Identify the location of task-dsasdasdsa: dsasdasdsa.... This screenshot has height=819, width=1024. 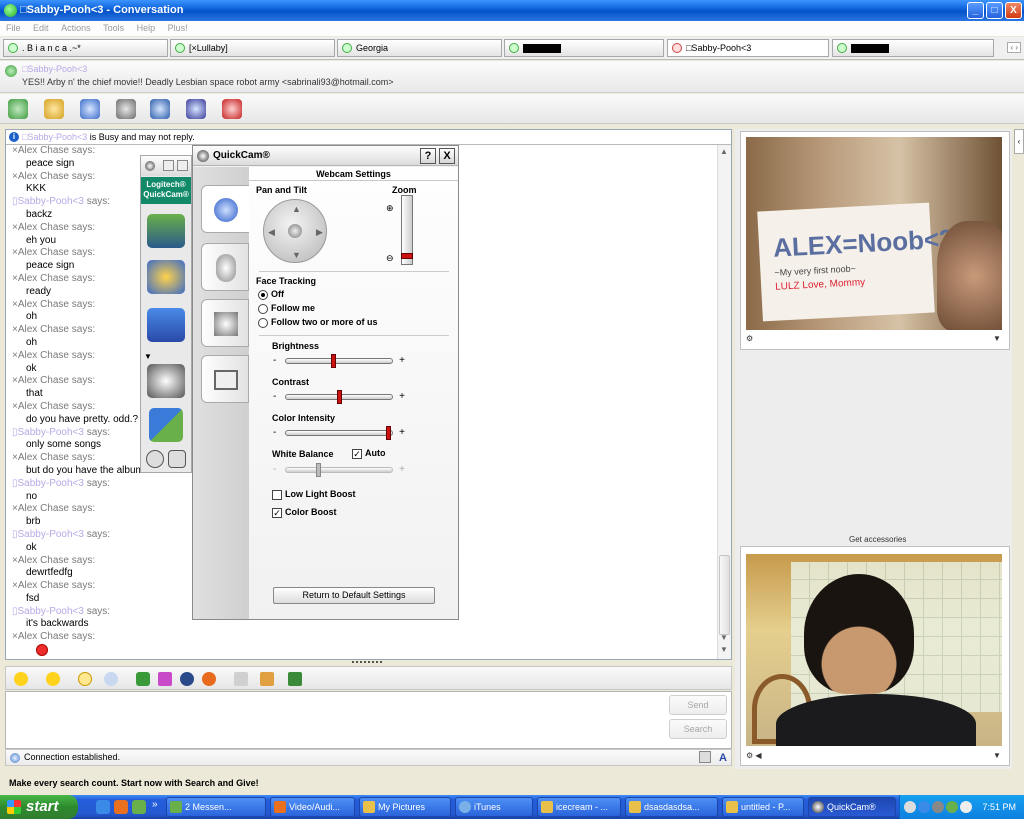
(671, 807).